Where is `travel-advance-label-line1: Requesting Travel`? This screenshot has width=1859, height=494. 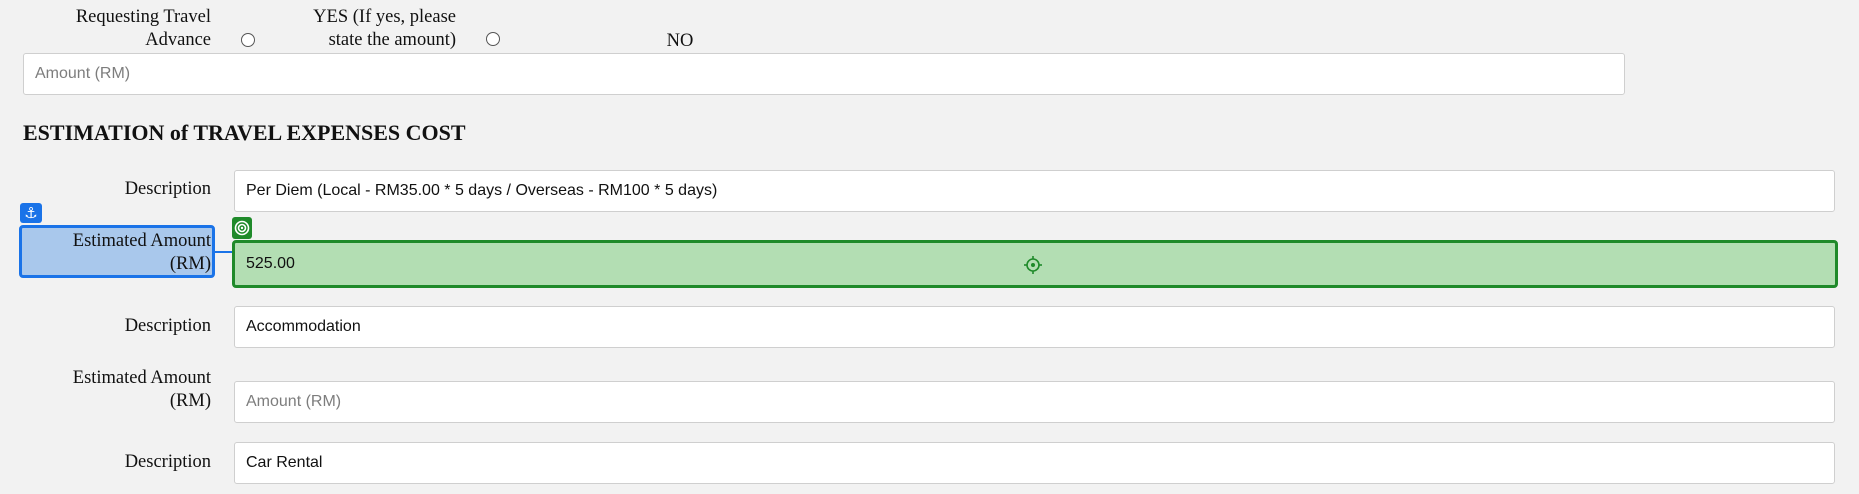 travel-advance-label-line1: Requesting Travel is located at coordinates (143, 17).